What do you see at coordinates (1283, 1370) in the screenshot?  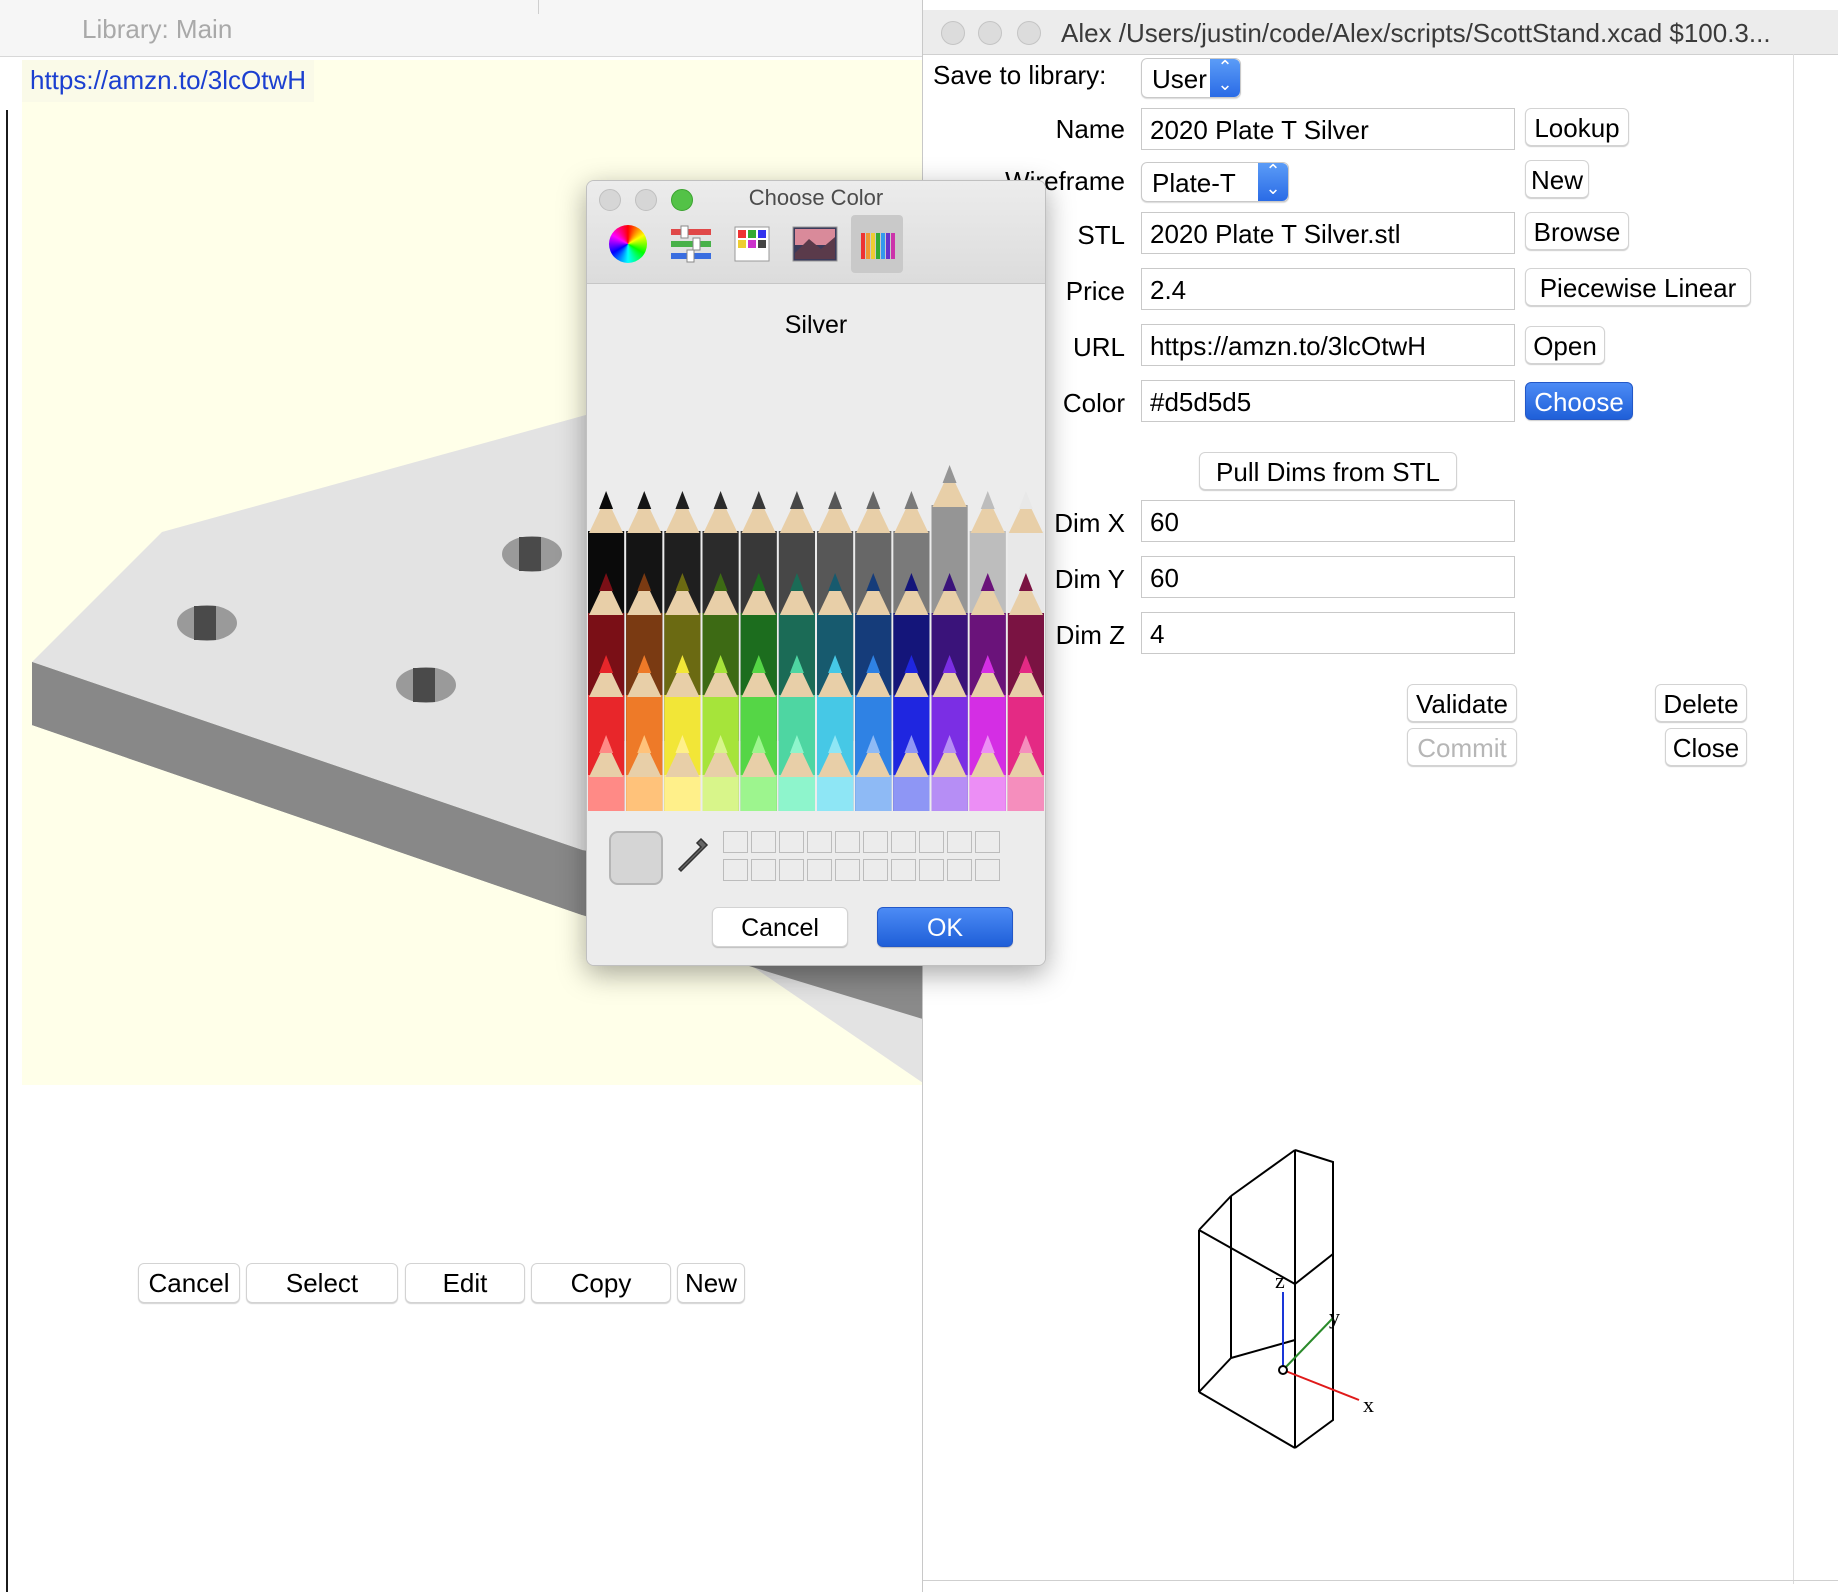 I see `origin-marker` at bounding box center [1283, 1370].